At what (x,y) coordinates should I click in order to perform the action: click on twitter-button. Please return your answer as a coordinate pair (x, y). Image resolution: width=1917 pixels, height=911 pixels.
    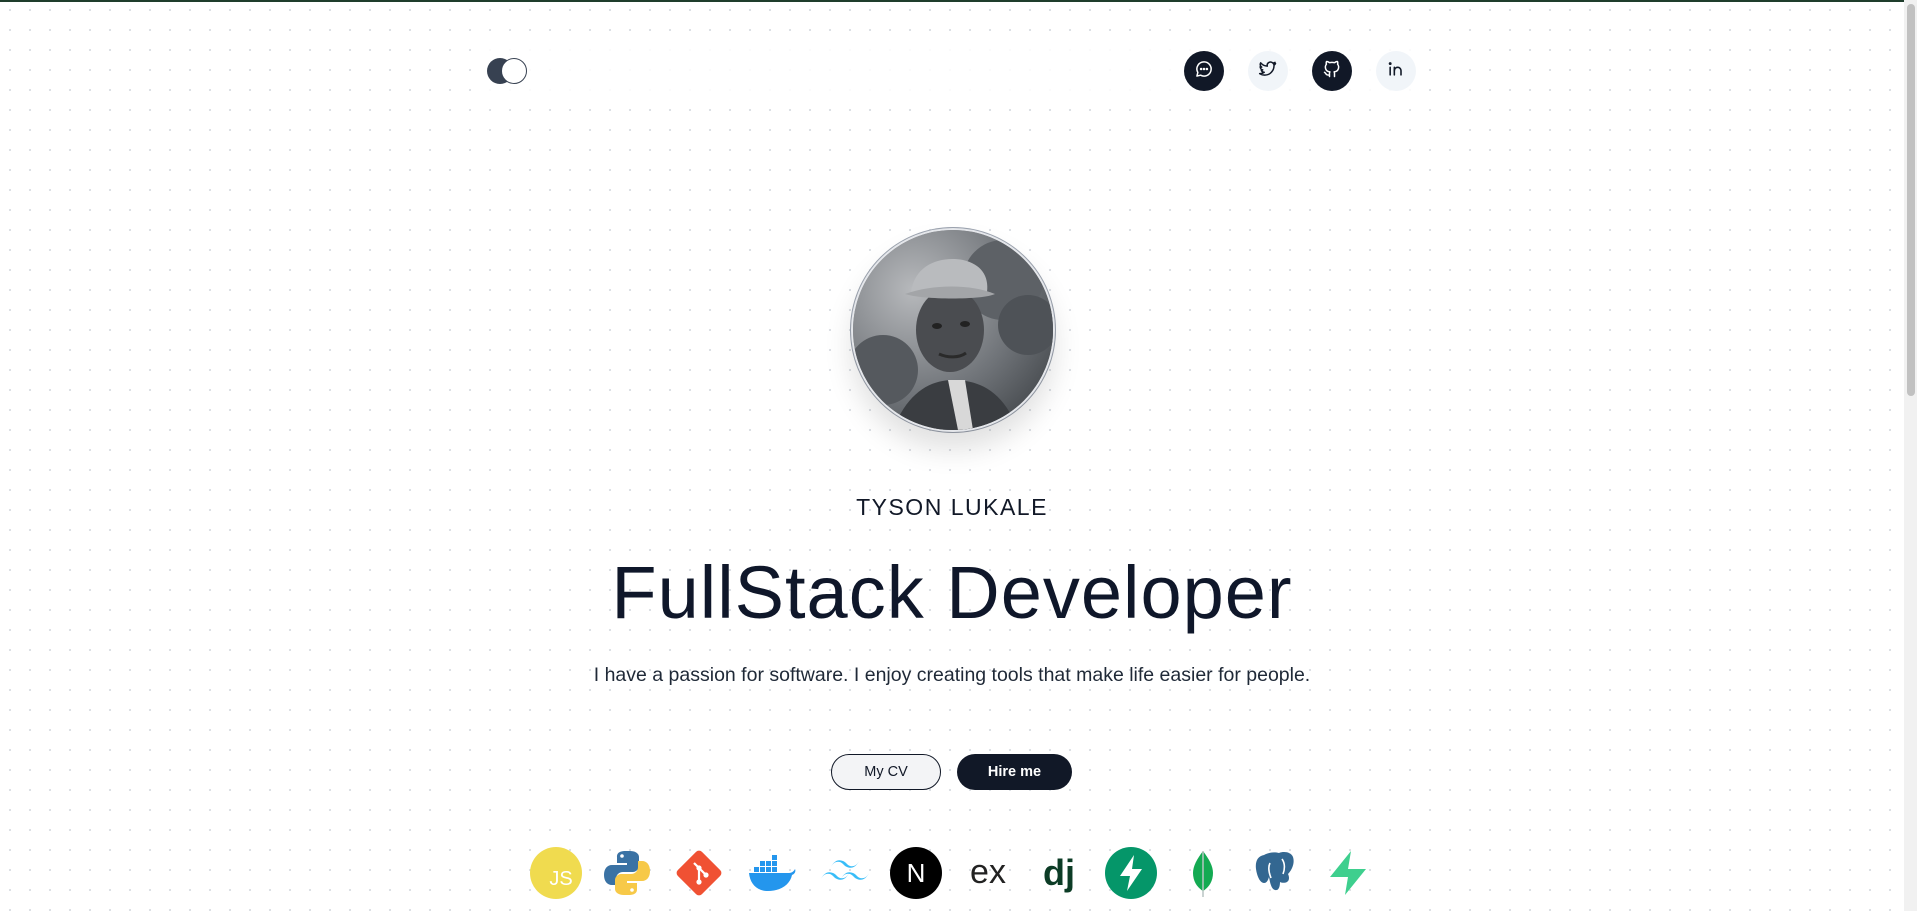
    Looking at the image, I should click on (1268, 71).